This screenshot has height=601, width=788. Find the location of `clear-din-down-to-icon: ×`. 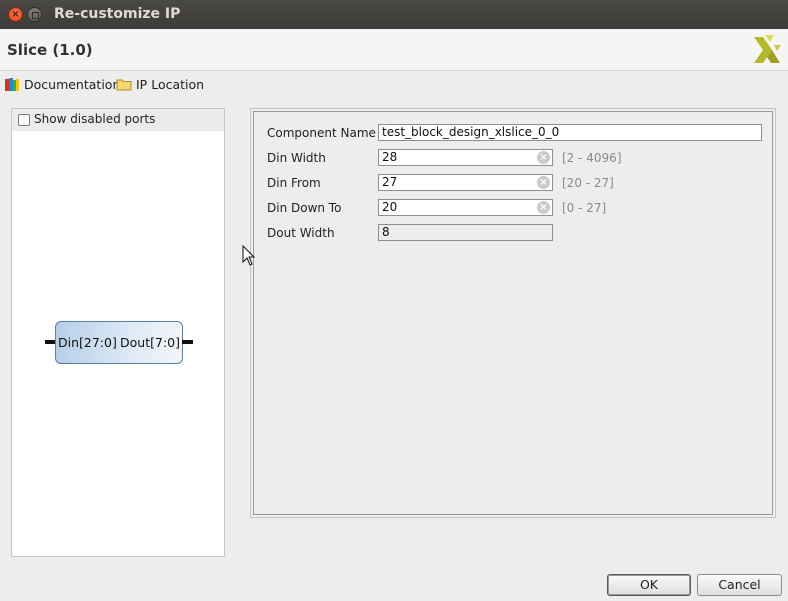

clear-din-down-to-icon: × is located at coordinates (543, 207).